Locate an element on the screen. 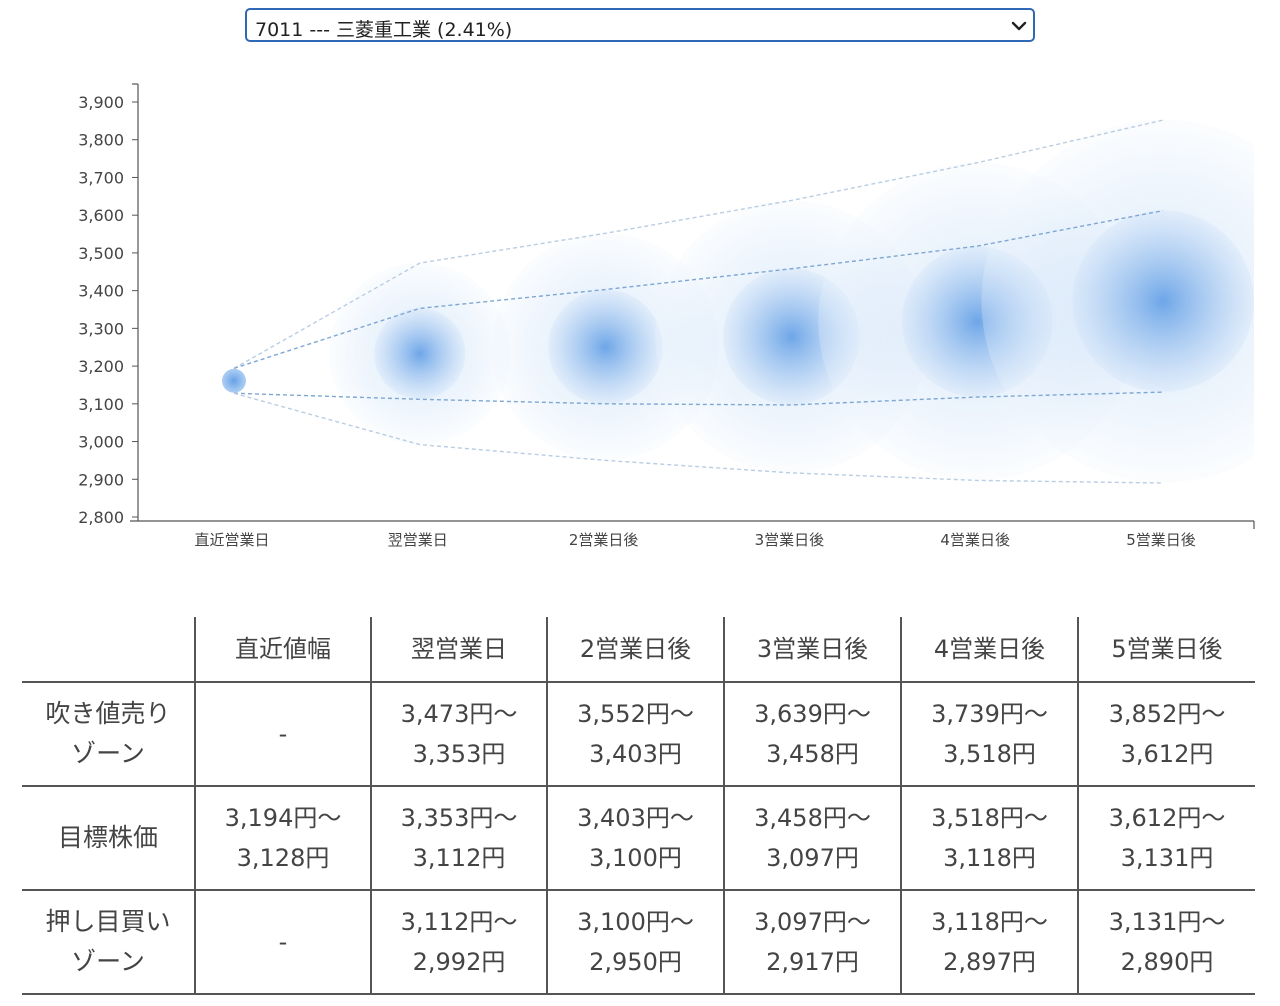 The height and width of the screenshot is (1006, 1280). row-label-buy-zone: 押し目買い ゾーン is located at coordinates (108, 942).